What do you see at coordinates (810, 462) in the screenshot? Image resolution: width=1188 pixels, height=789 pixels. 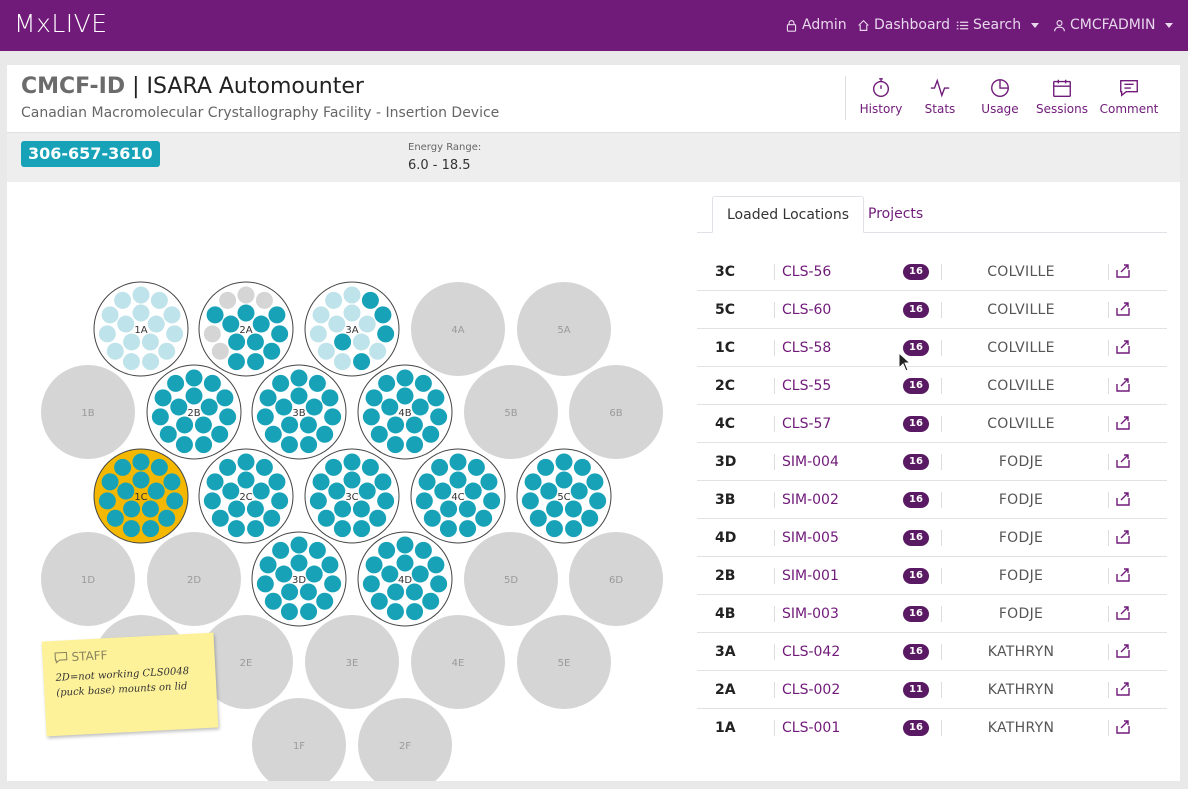 I see `container-link: SIM-004` at bounding box center [810, 462].